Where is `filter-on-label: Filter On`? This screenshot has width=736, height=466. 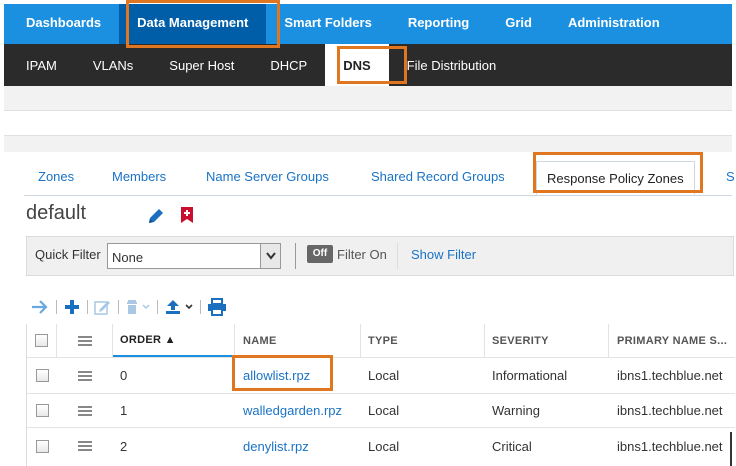 filter-on-label: Filter On is located at coordinates (362, 254).